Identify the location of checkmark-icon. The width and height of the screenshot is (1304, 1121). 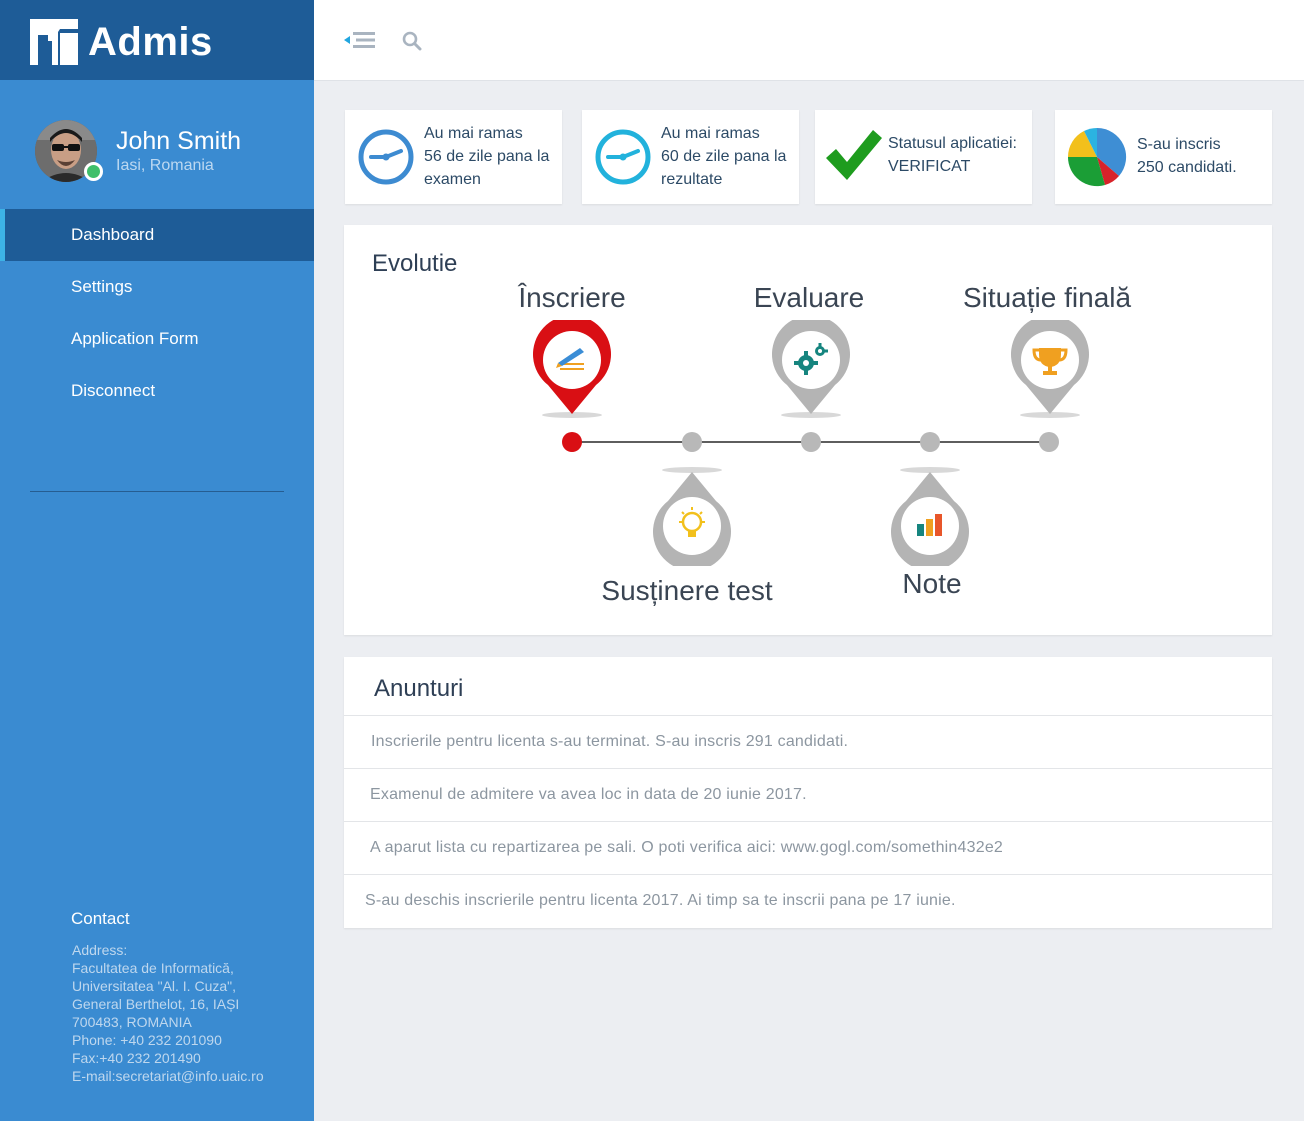
(854, 155).